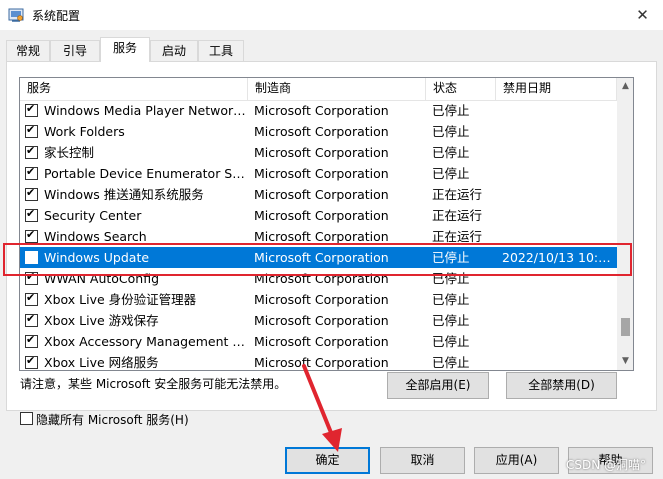  Describe the element at coordinates (317, 259) in the screenshot. I see `highlight-annotation` at that location.